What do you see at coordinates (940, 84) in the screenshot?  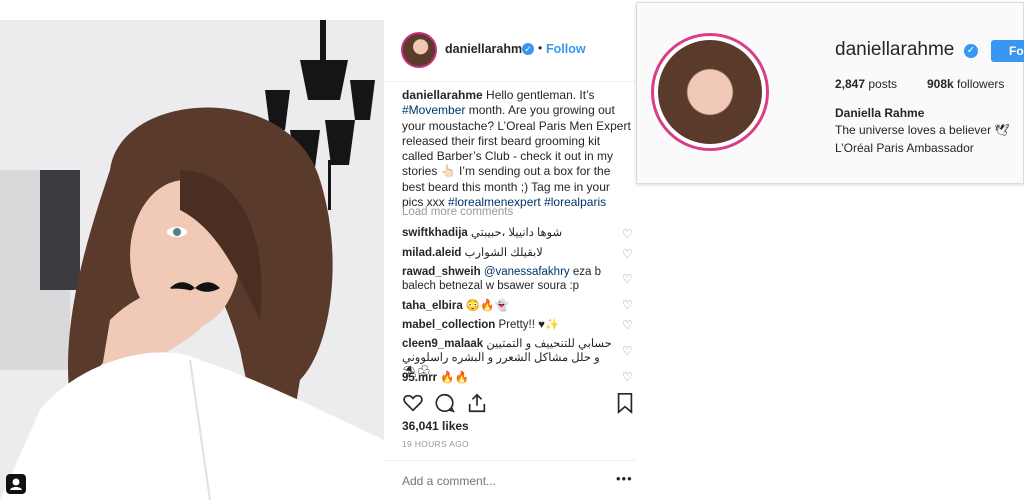 I see `followers-count: 908k` at bounding box center [940, 84].